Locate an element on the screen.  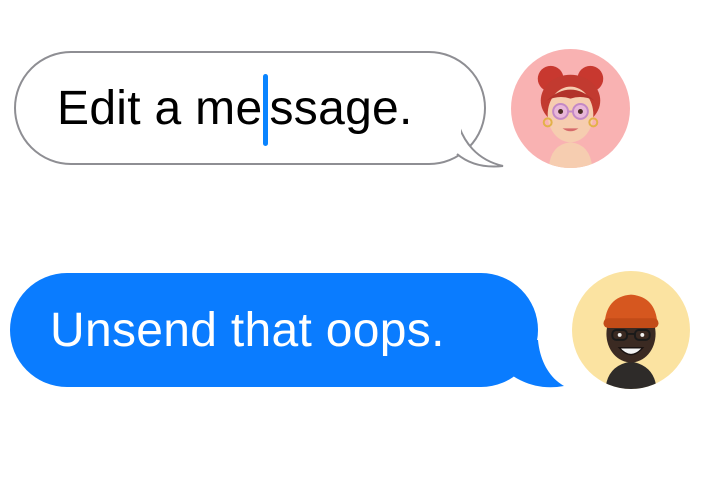
message-text-after-caret: ssage. is located at coordinates (341, 108).